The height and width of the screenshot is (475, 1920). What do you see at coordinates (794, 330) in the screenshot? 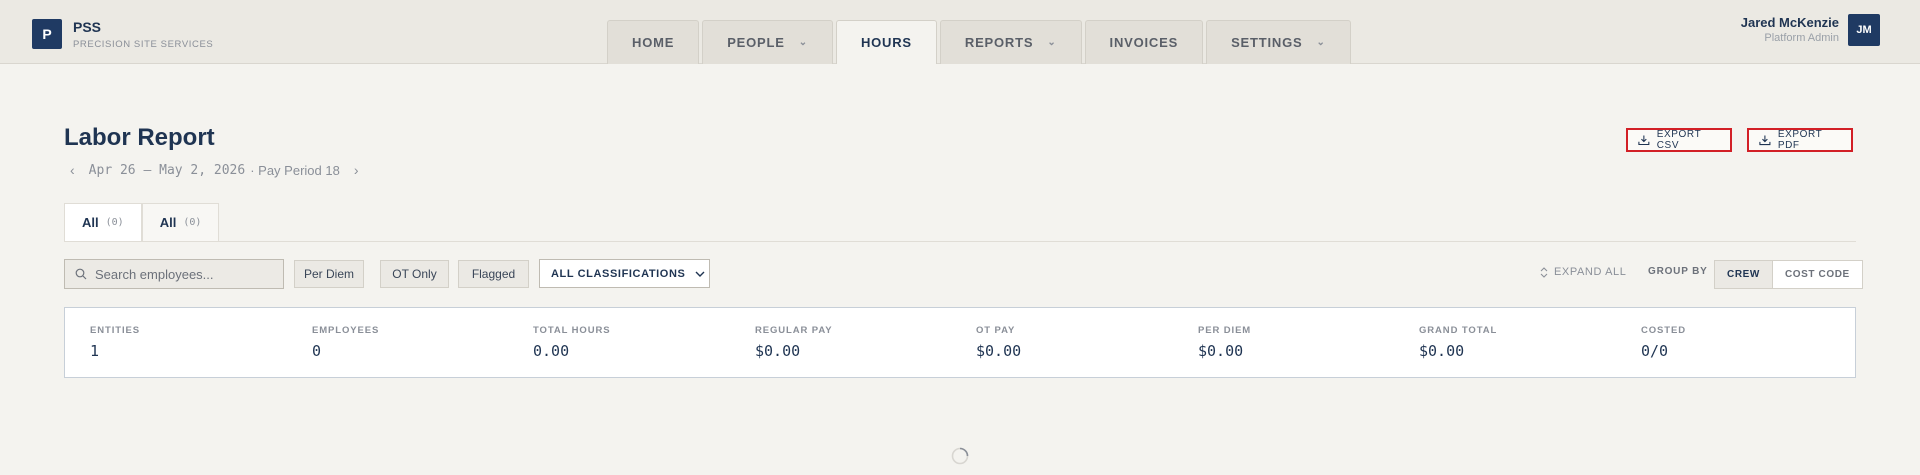
I see `stat-label: REGULAR PAY` at bounding box center [794, 330].